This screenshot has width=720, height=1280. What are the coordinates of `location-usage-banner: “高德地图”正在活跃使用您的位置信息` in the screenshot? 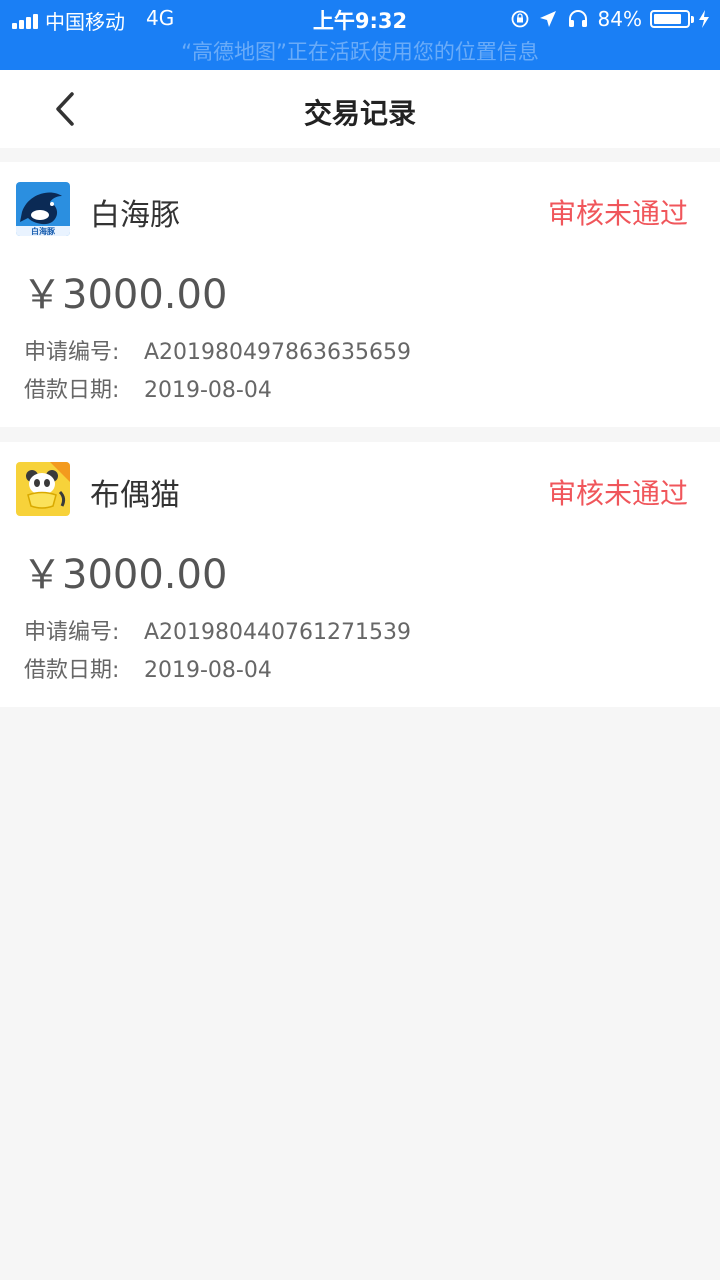 It's located at (360, 51).